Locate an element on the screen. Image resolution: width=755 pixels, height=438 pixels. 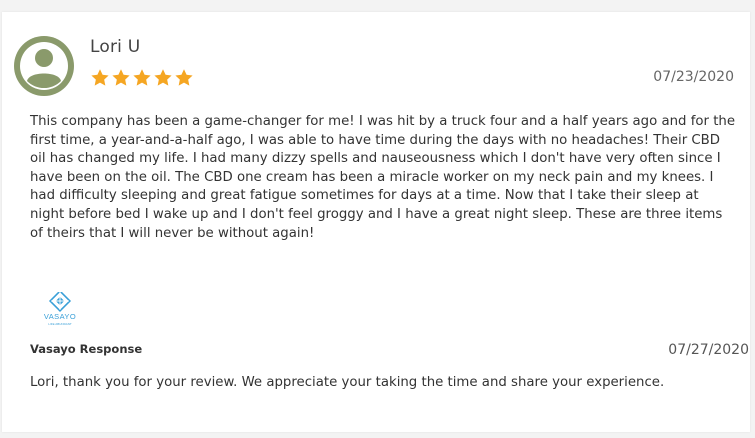
user-avatar-icon is located at coordinates (44, 66).